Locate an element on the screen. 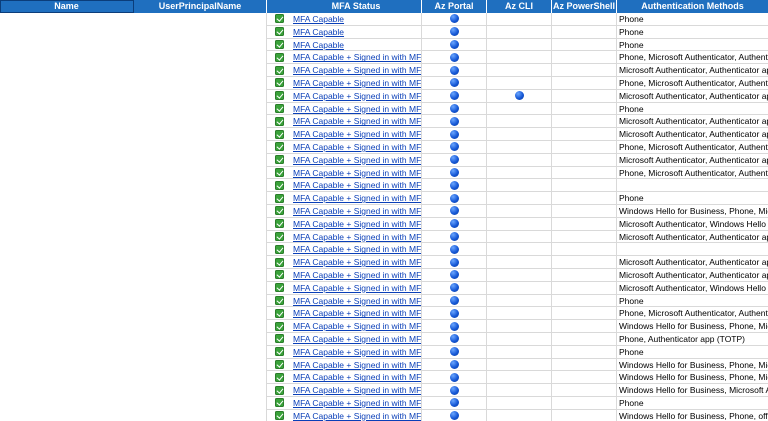  authentication-methods-cell: Phone is located at coordinates (692, 301).